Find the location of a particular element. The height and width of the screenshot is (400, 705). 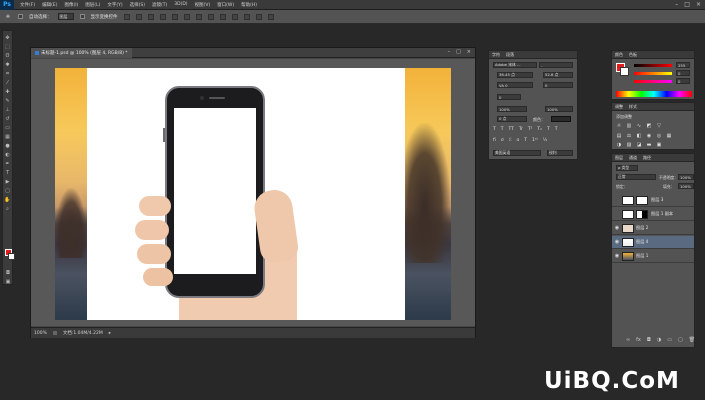

blue-slider is located at coordinates (653, 81).